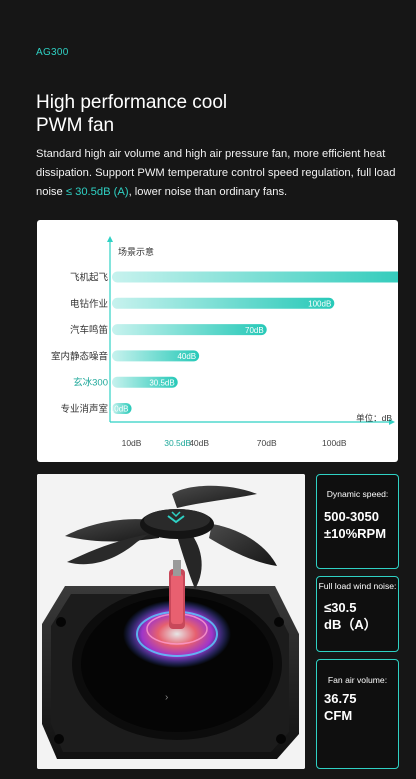 The width and height of the screenshot is (416, 779). I want to click on x-tick-label: 10dB, so click(132, 443).